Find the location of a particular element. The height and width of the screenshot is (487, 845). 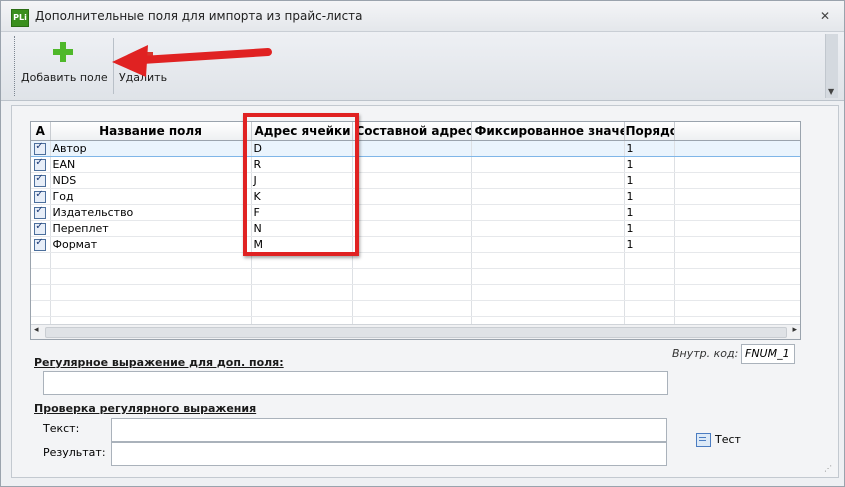

scroll-left-icon: ◂ is located at coordinates (36, 330).